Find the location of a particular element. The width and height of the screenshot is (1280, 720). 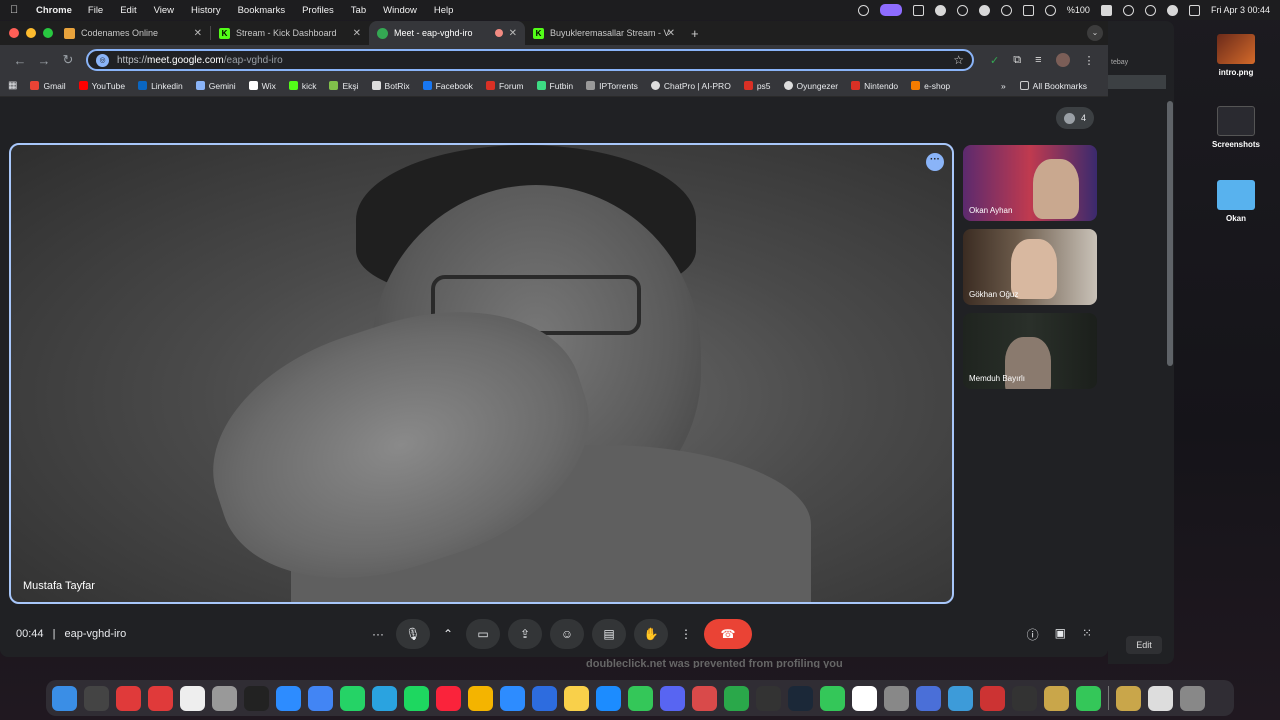

menubar-clock: Fri Apr 3 00:44 is located at coordinates (1240, 10).